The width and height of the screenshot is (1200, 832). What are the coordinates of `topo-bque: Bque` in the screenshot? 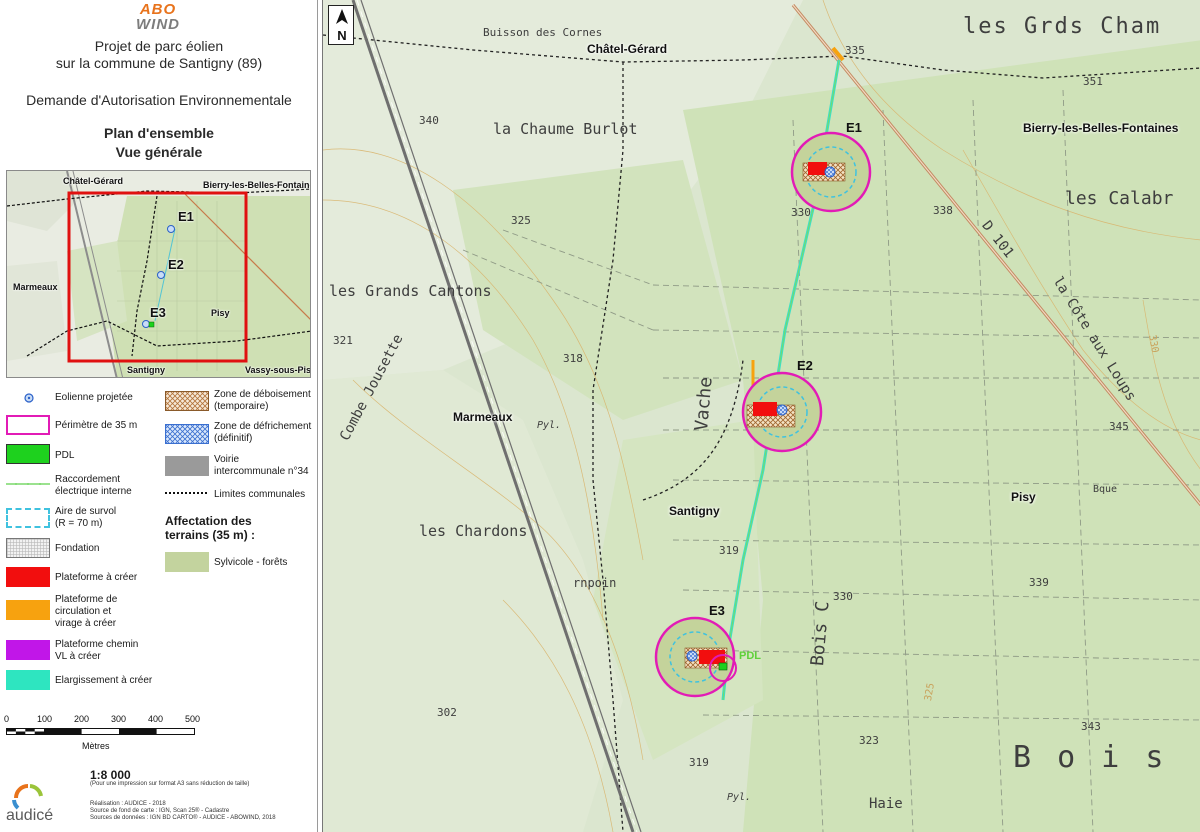 It's located at (1105, 489).